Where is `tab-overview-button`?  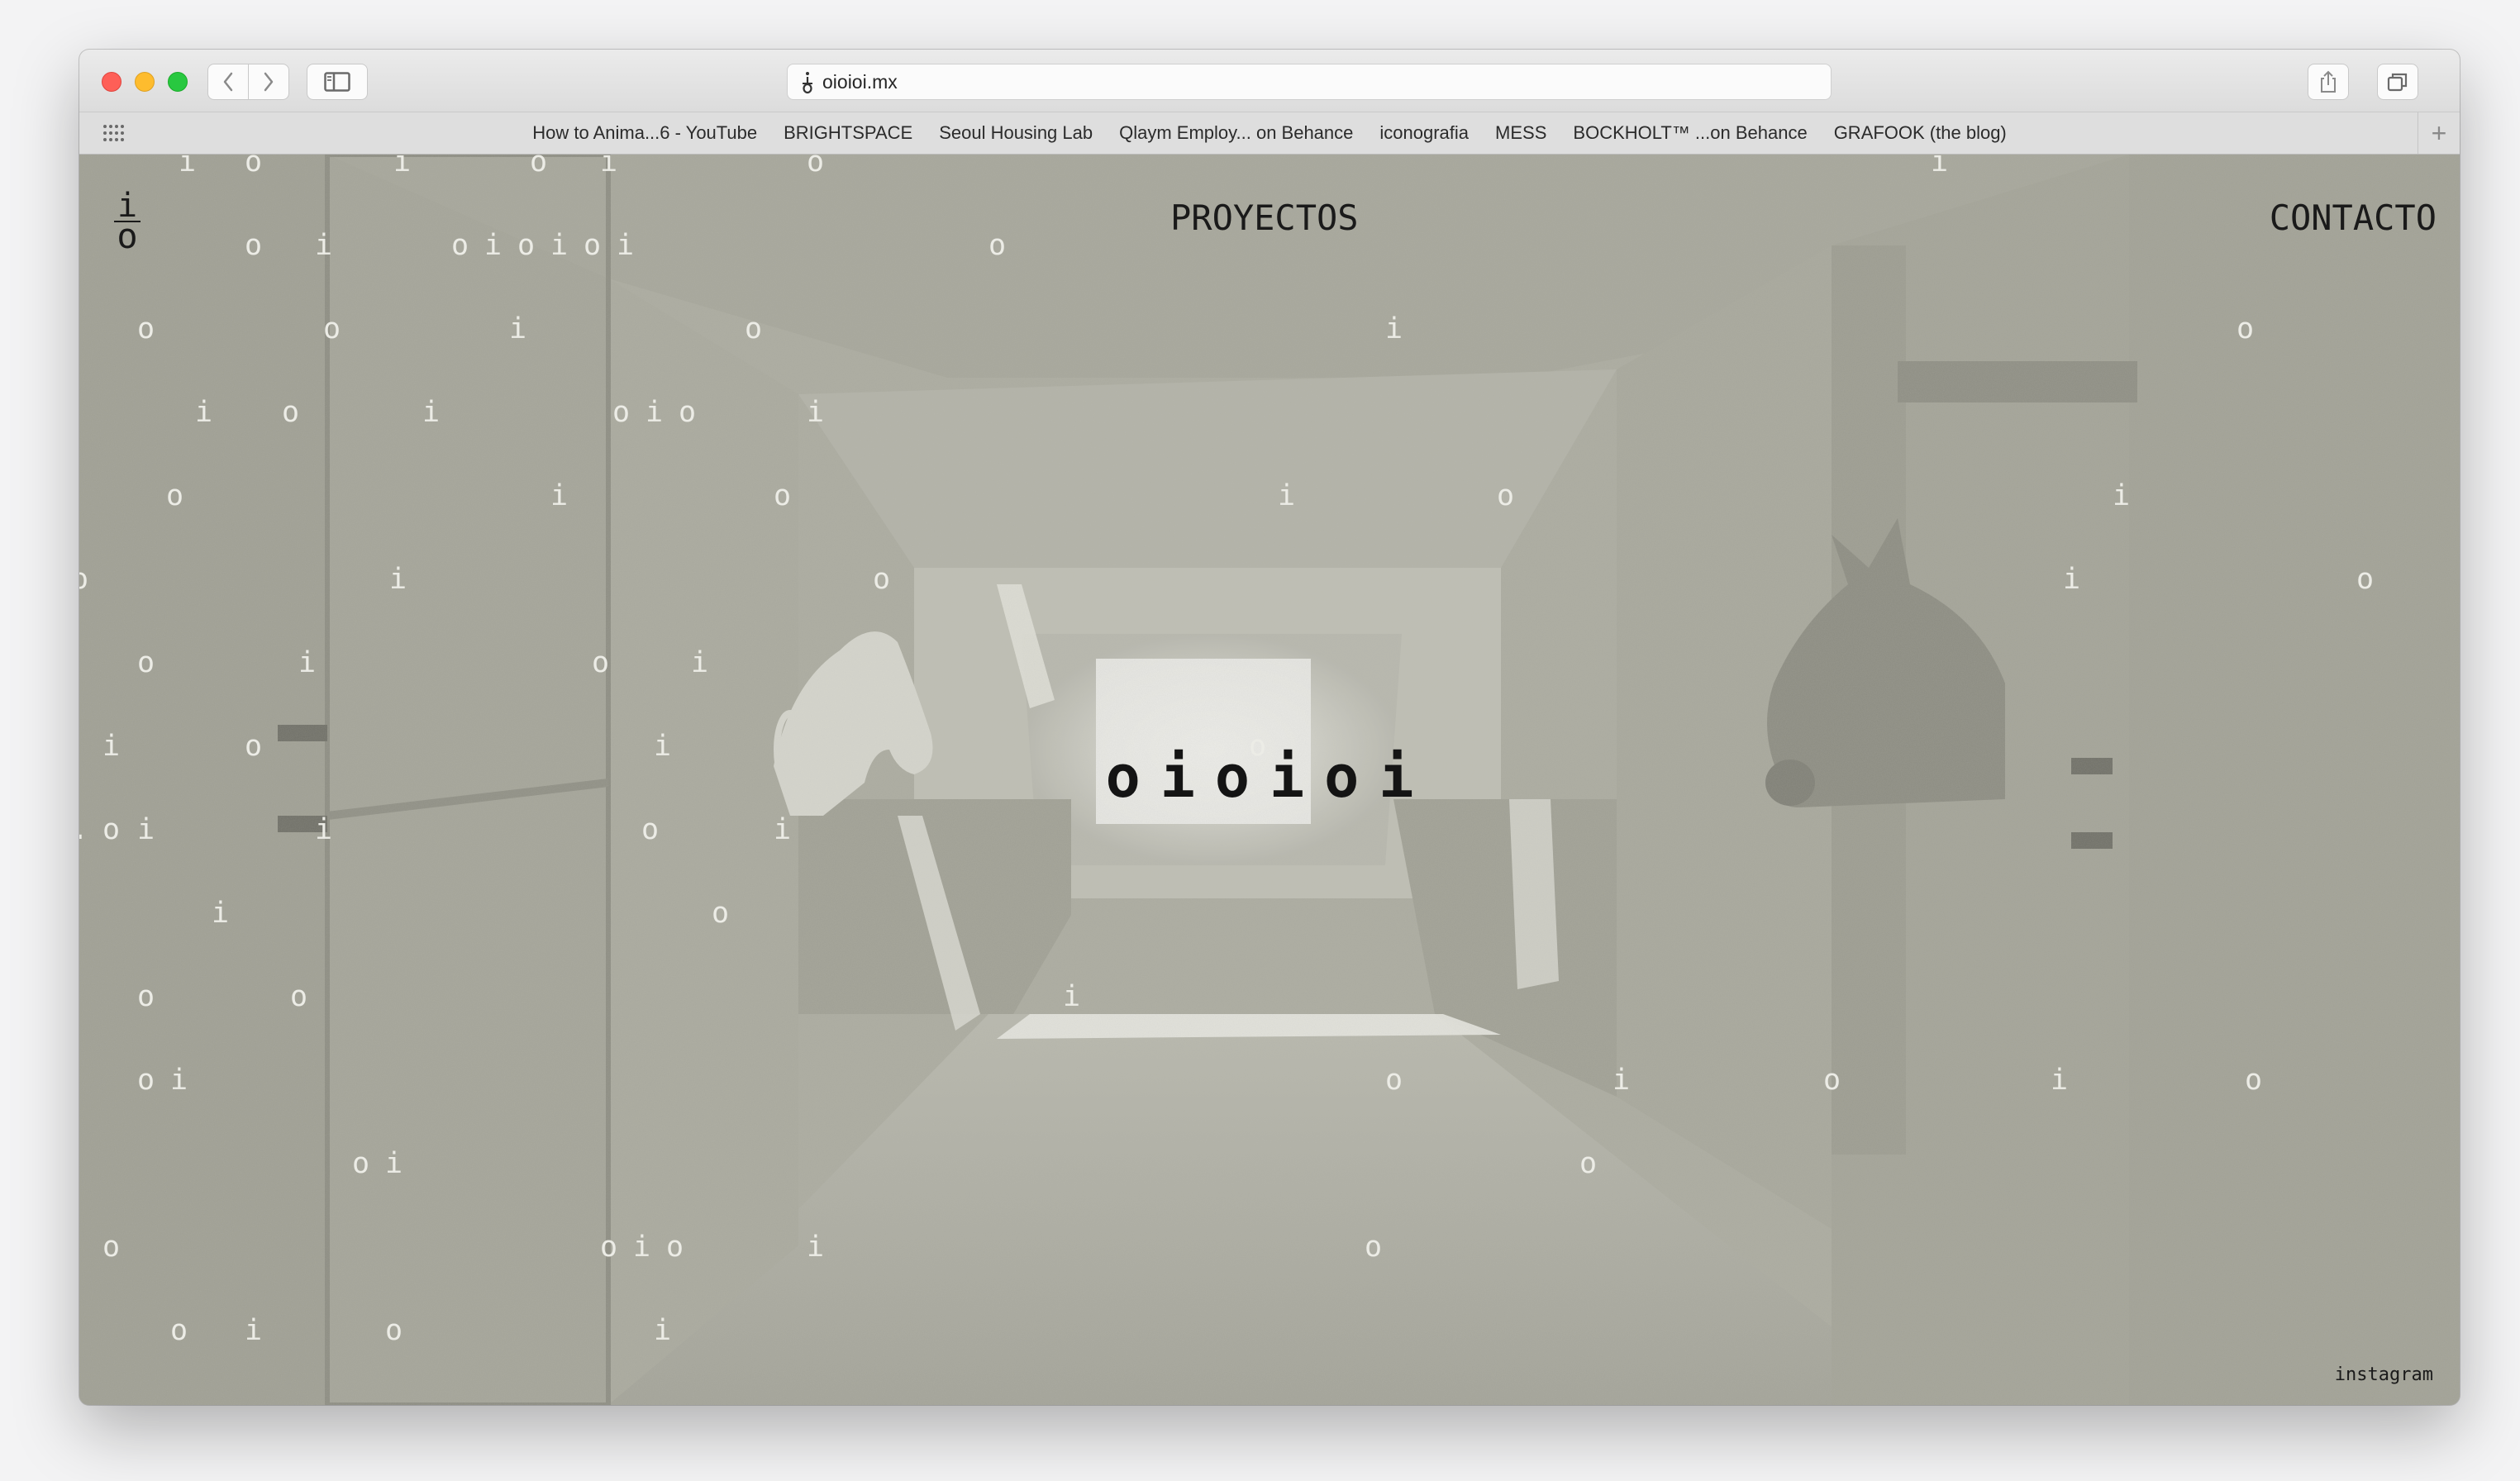 tab-overview-button is located at coordinates (2397, 82).